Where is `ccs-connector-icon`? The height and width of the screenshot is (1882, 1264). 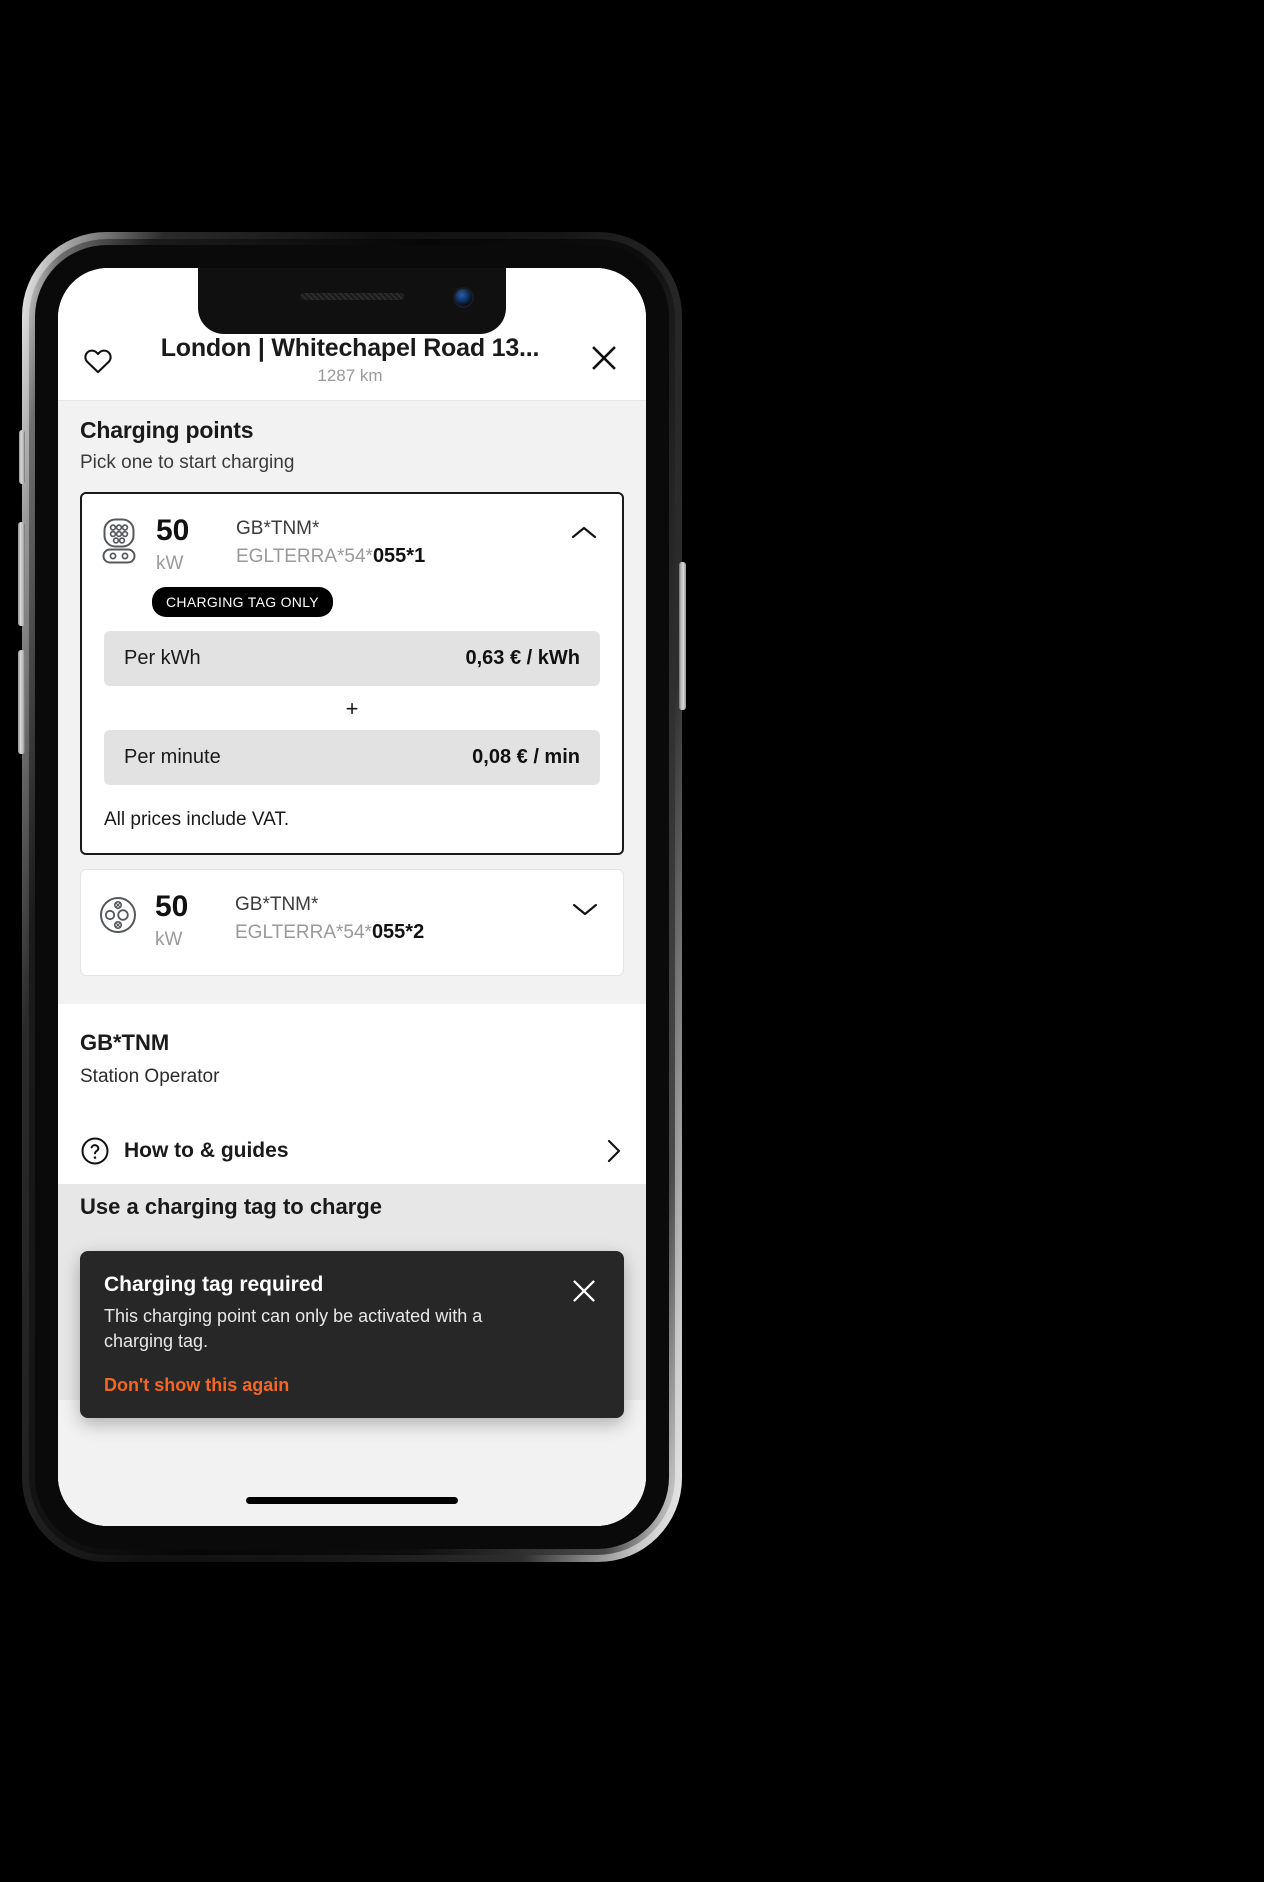 ccs-connector-icon is located at coordinates (121, 542).